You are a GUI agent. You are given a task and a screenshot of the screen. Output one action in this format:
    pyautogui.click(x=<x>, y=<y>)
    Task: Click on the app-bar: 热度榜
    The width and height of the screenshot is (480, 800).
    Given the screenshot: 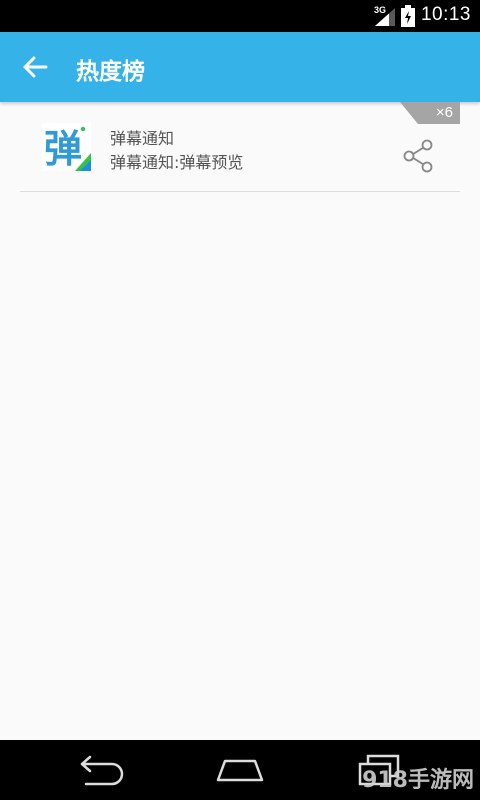 What is the action you would take?
    pyautogui.click(x=240, y=67)
    